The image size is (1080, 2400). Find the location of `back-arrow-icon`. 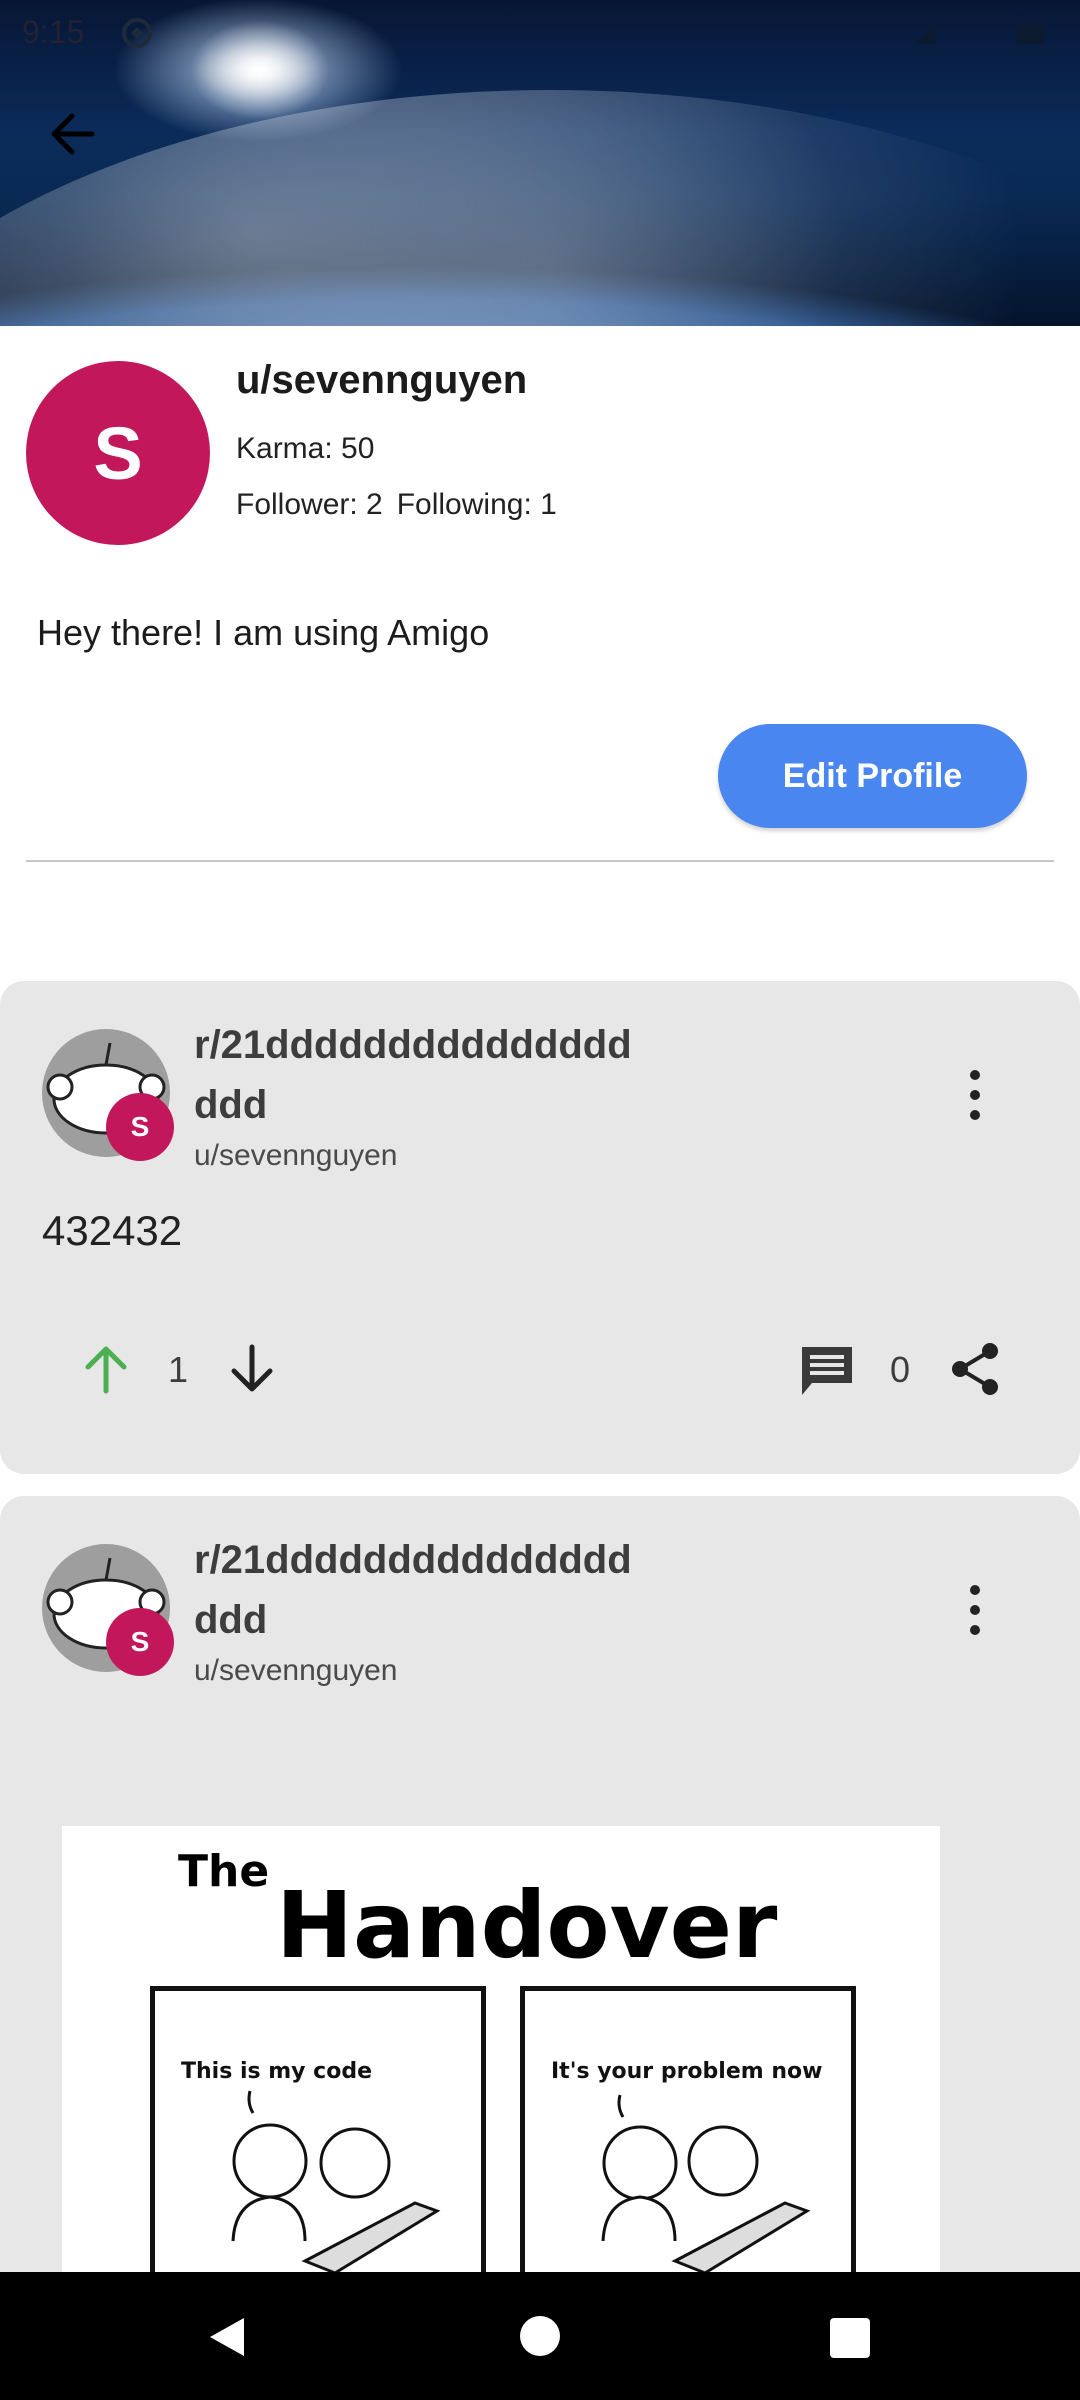

back-arrow-icon is located at coordinates (74, 134).